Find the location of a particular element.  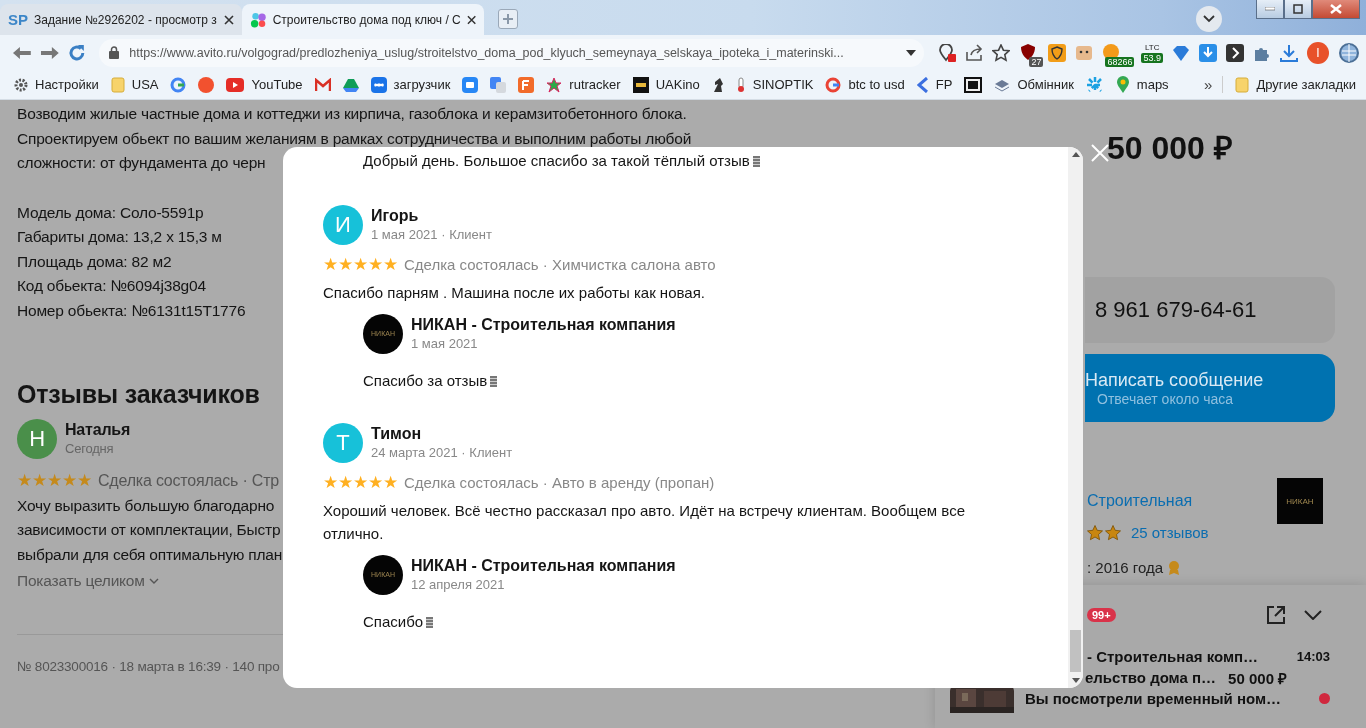

caret-icon is located at coordinates (911, 52).